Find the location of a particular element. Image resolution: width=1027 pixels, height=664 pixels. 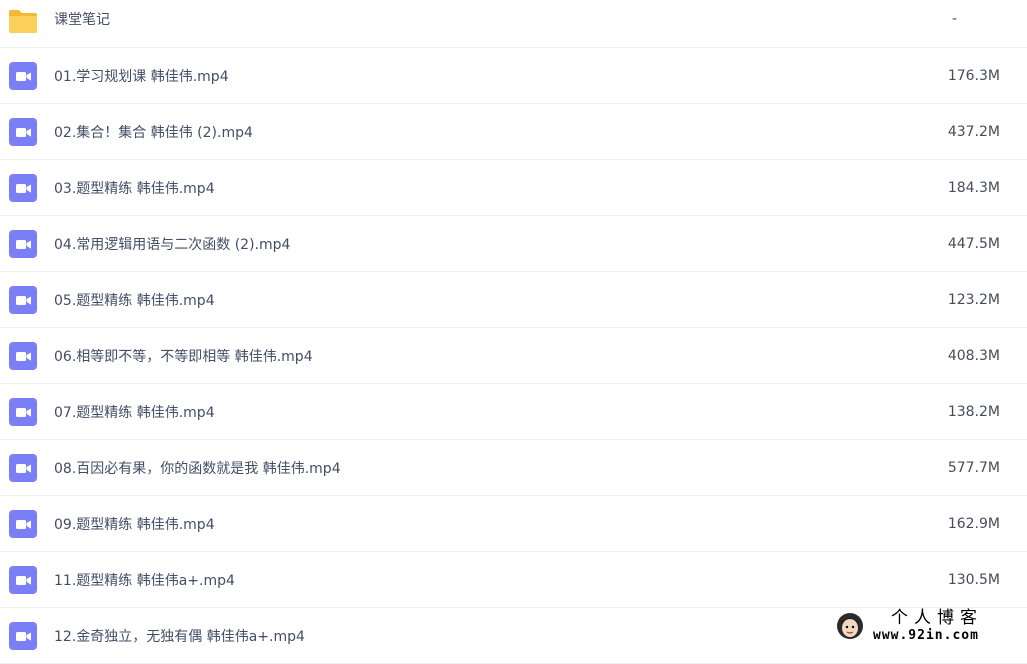

file-row-video: 04.常用逻辑用语与二次函数 (2).mp4 447.5M is located at coordinates (513, 244).